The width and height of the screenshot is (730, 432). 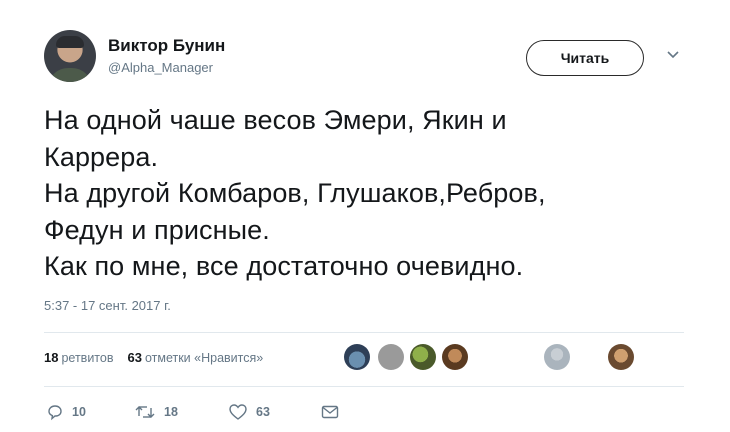 What do you see at coordinates (156, 412) in the screenshot?
I see `retweet-action: 18` at bounding box center [156, 412].